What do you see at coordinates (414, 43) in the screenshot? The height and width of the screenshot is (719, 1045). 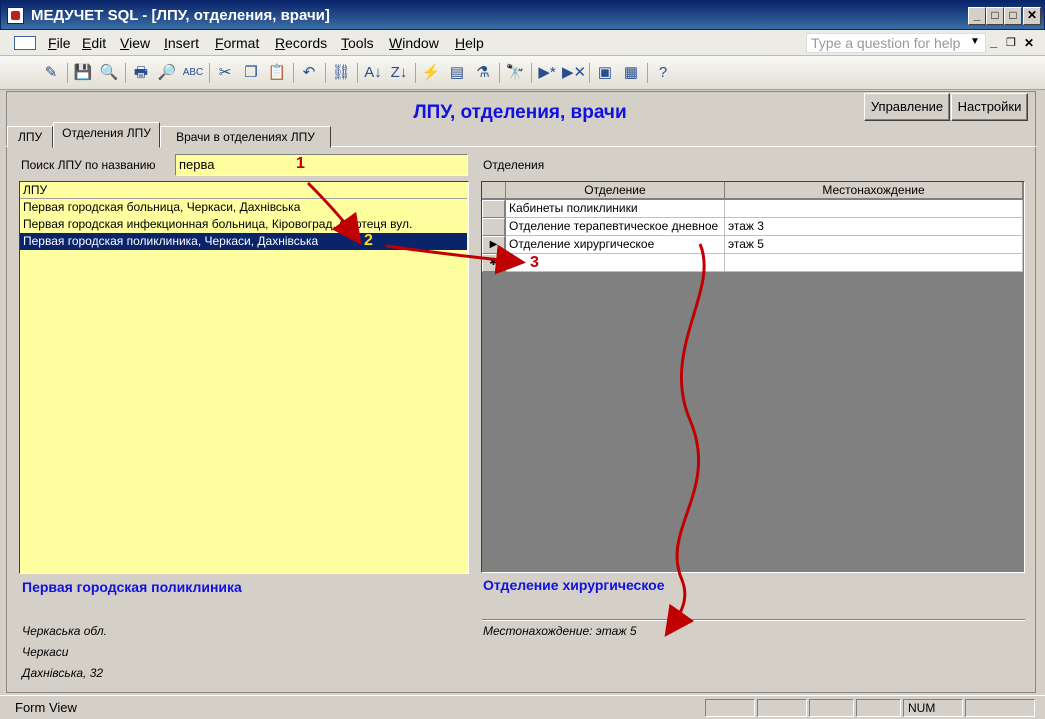 I see `menu-window: Window` at bounding box center [414, 43].